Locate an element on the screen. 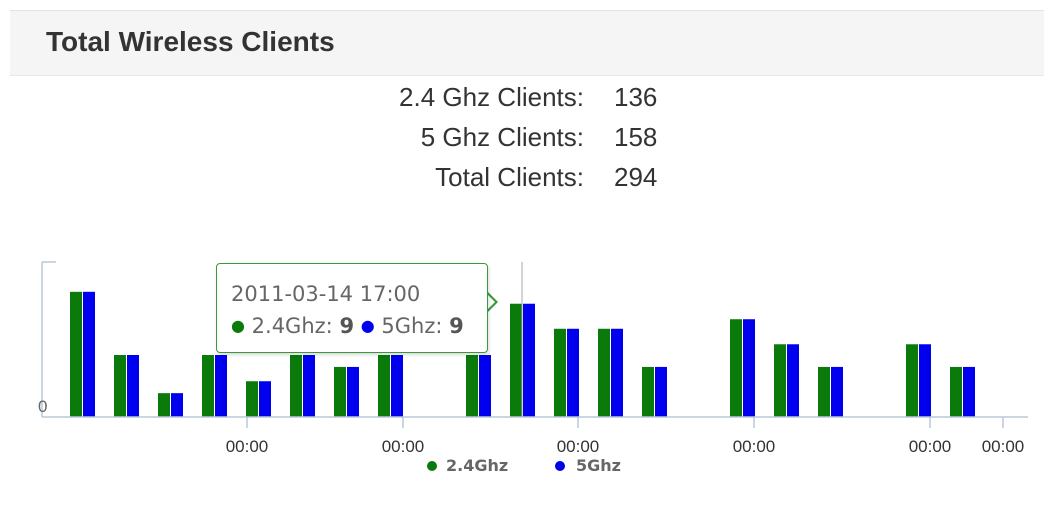 The width and height of the screenshot is (1054, 516). x-axis-ticks: 00:00 00:00 00:00 00:00 00:00 00:00 is located at coordinates (625, 436).